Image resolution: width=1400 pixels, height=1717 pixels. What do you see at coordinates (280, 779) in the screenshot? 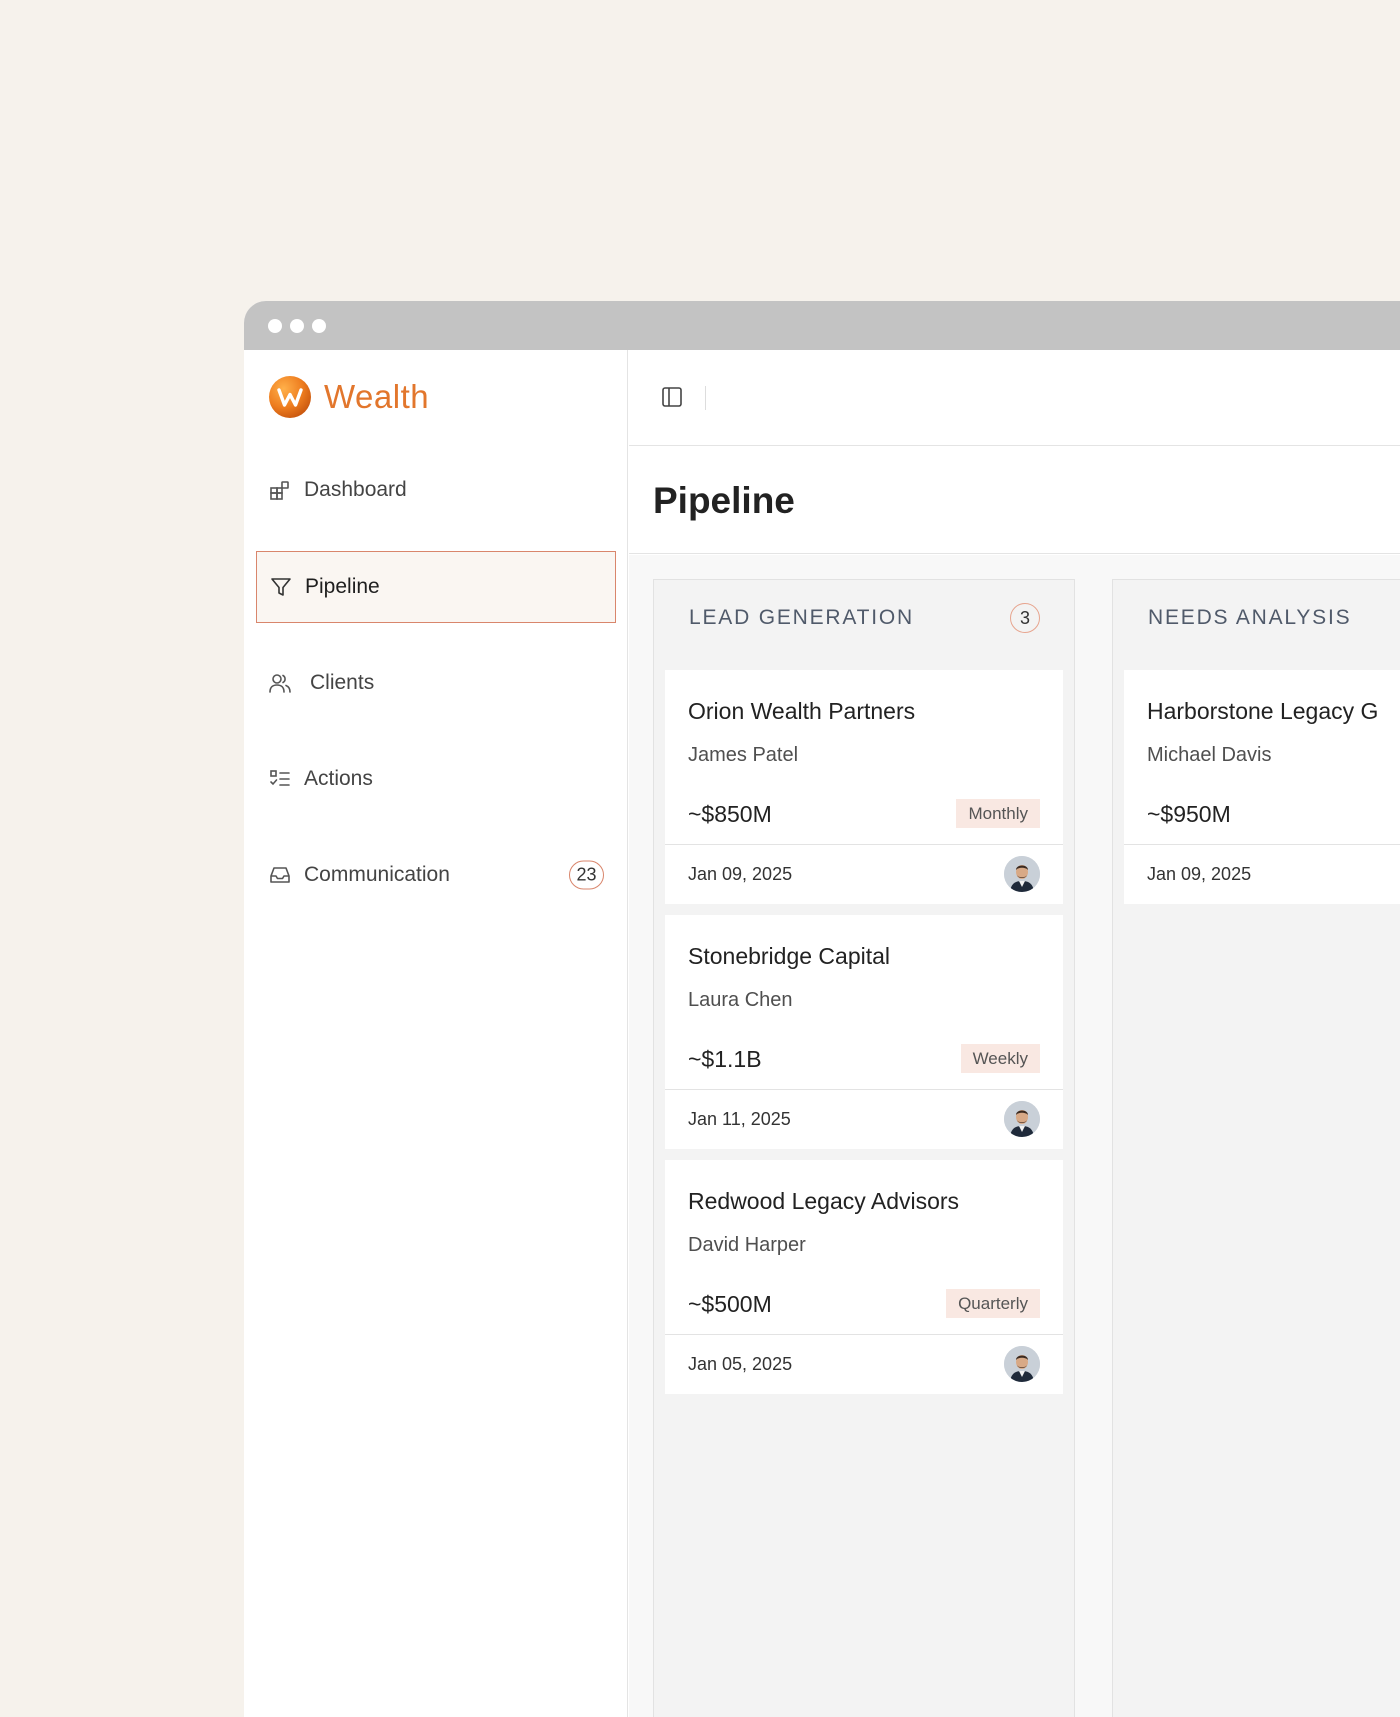
I see `checklist-icon` at bounding box center [280, 779].